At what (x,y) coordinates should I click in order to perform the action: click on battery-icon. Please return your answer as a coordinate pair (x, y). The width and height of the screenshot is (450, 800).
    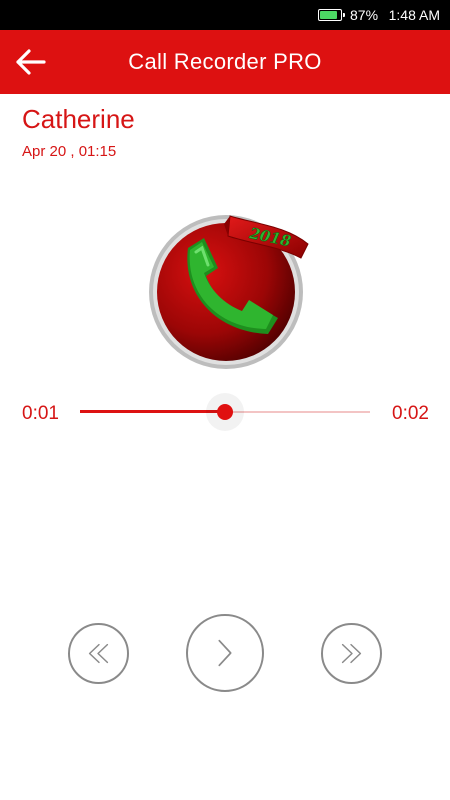
    Looking at the image, I should click on (331, 15).